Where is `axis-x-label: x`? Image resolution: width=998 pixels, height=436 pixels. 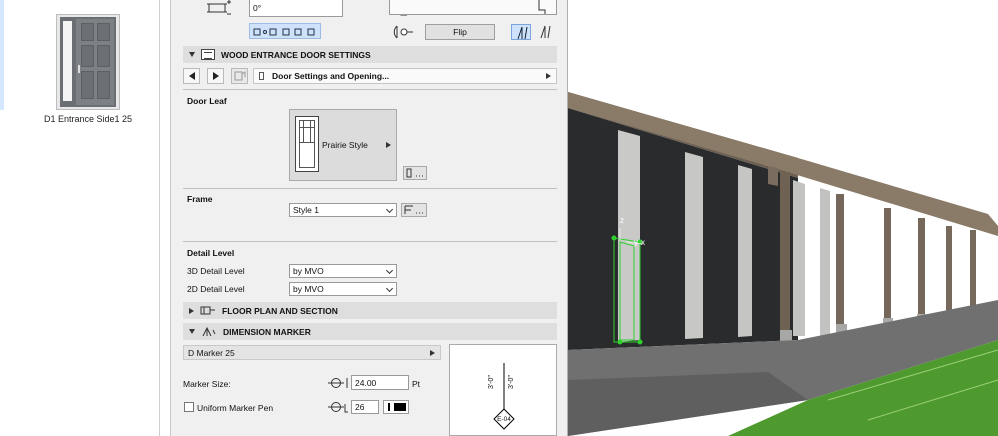
axis-x-label: x is located at coordinates (643, 242).